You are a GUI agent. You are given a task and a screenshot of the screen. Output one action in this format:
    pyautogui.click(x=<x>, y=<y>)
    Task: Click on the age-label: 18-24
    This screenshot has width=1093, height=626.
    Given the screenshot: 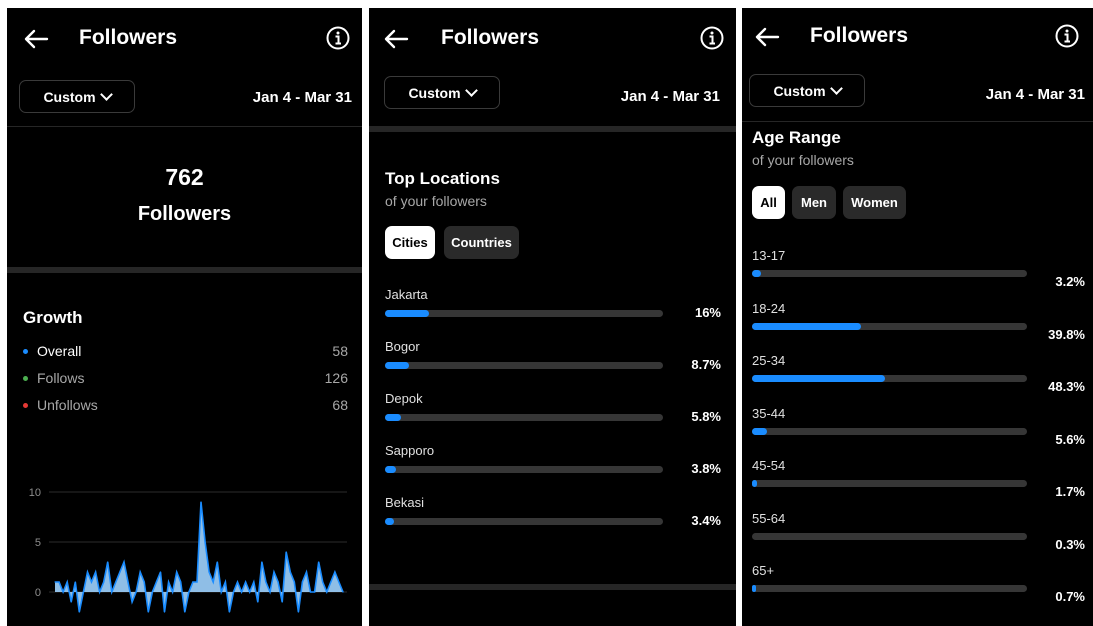 What is the action you would take?
    pyautogui.click(x=769, y=308)
    